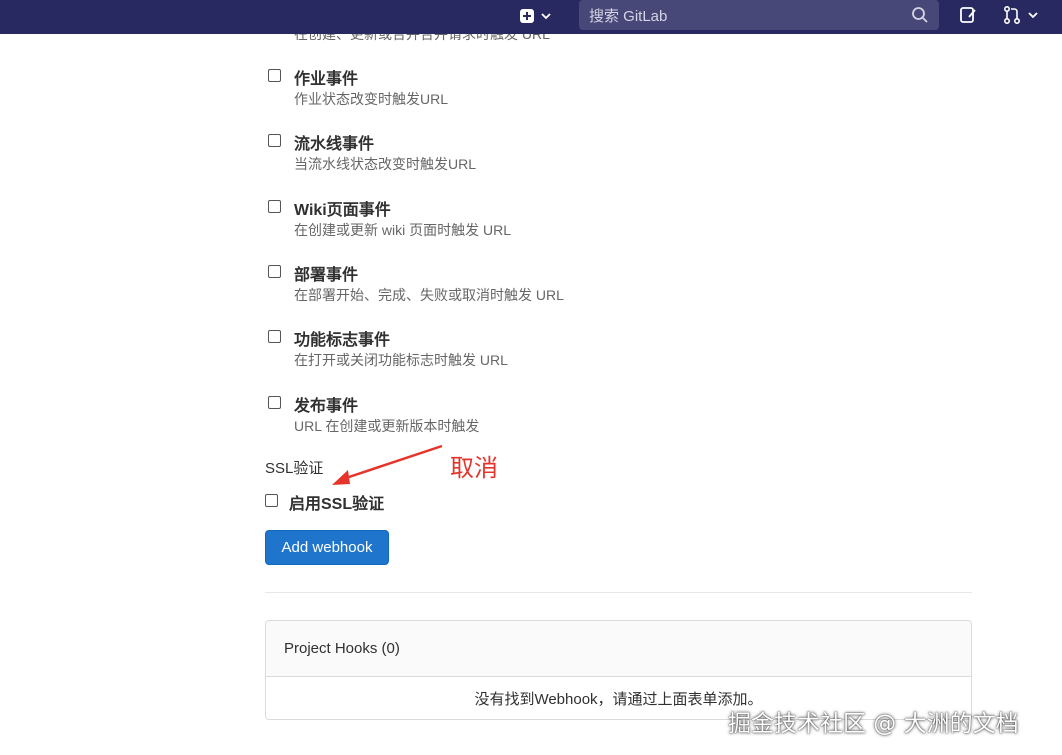 The image size is (1062, 755). Describe the element at coordinates (326, 406) in the screenshot. I see `event-title: 发布事件` at that location.